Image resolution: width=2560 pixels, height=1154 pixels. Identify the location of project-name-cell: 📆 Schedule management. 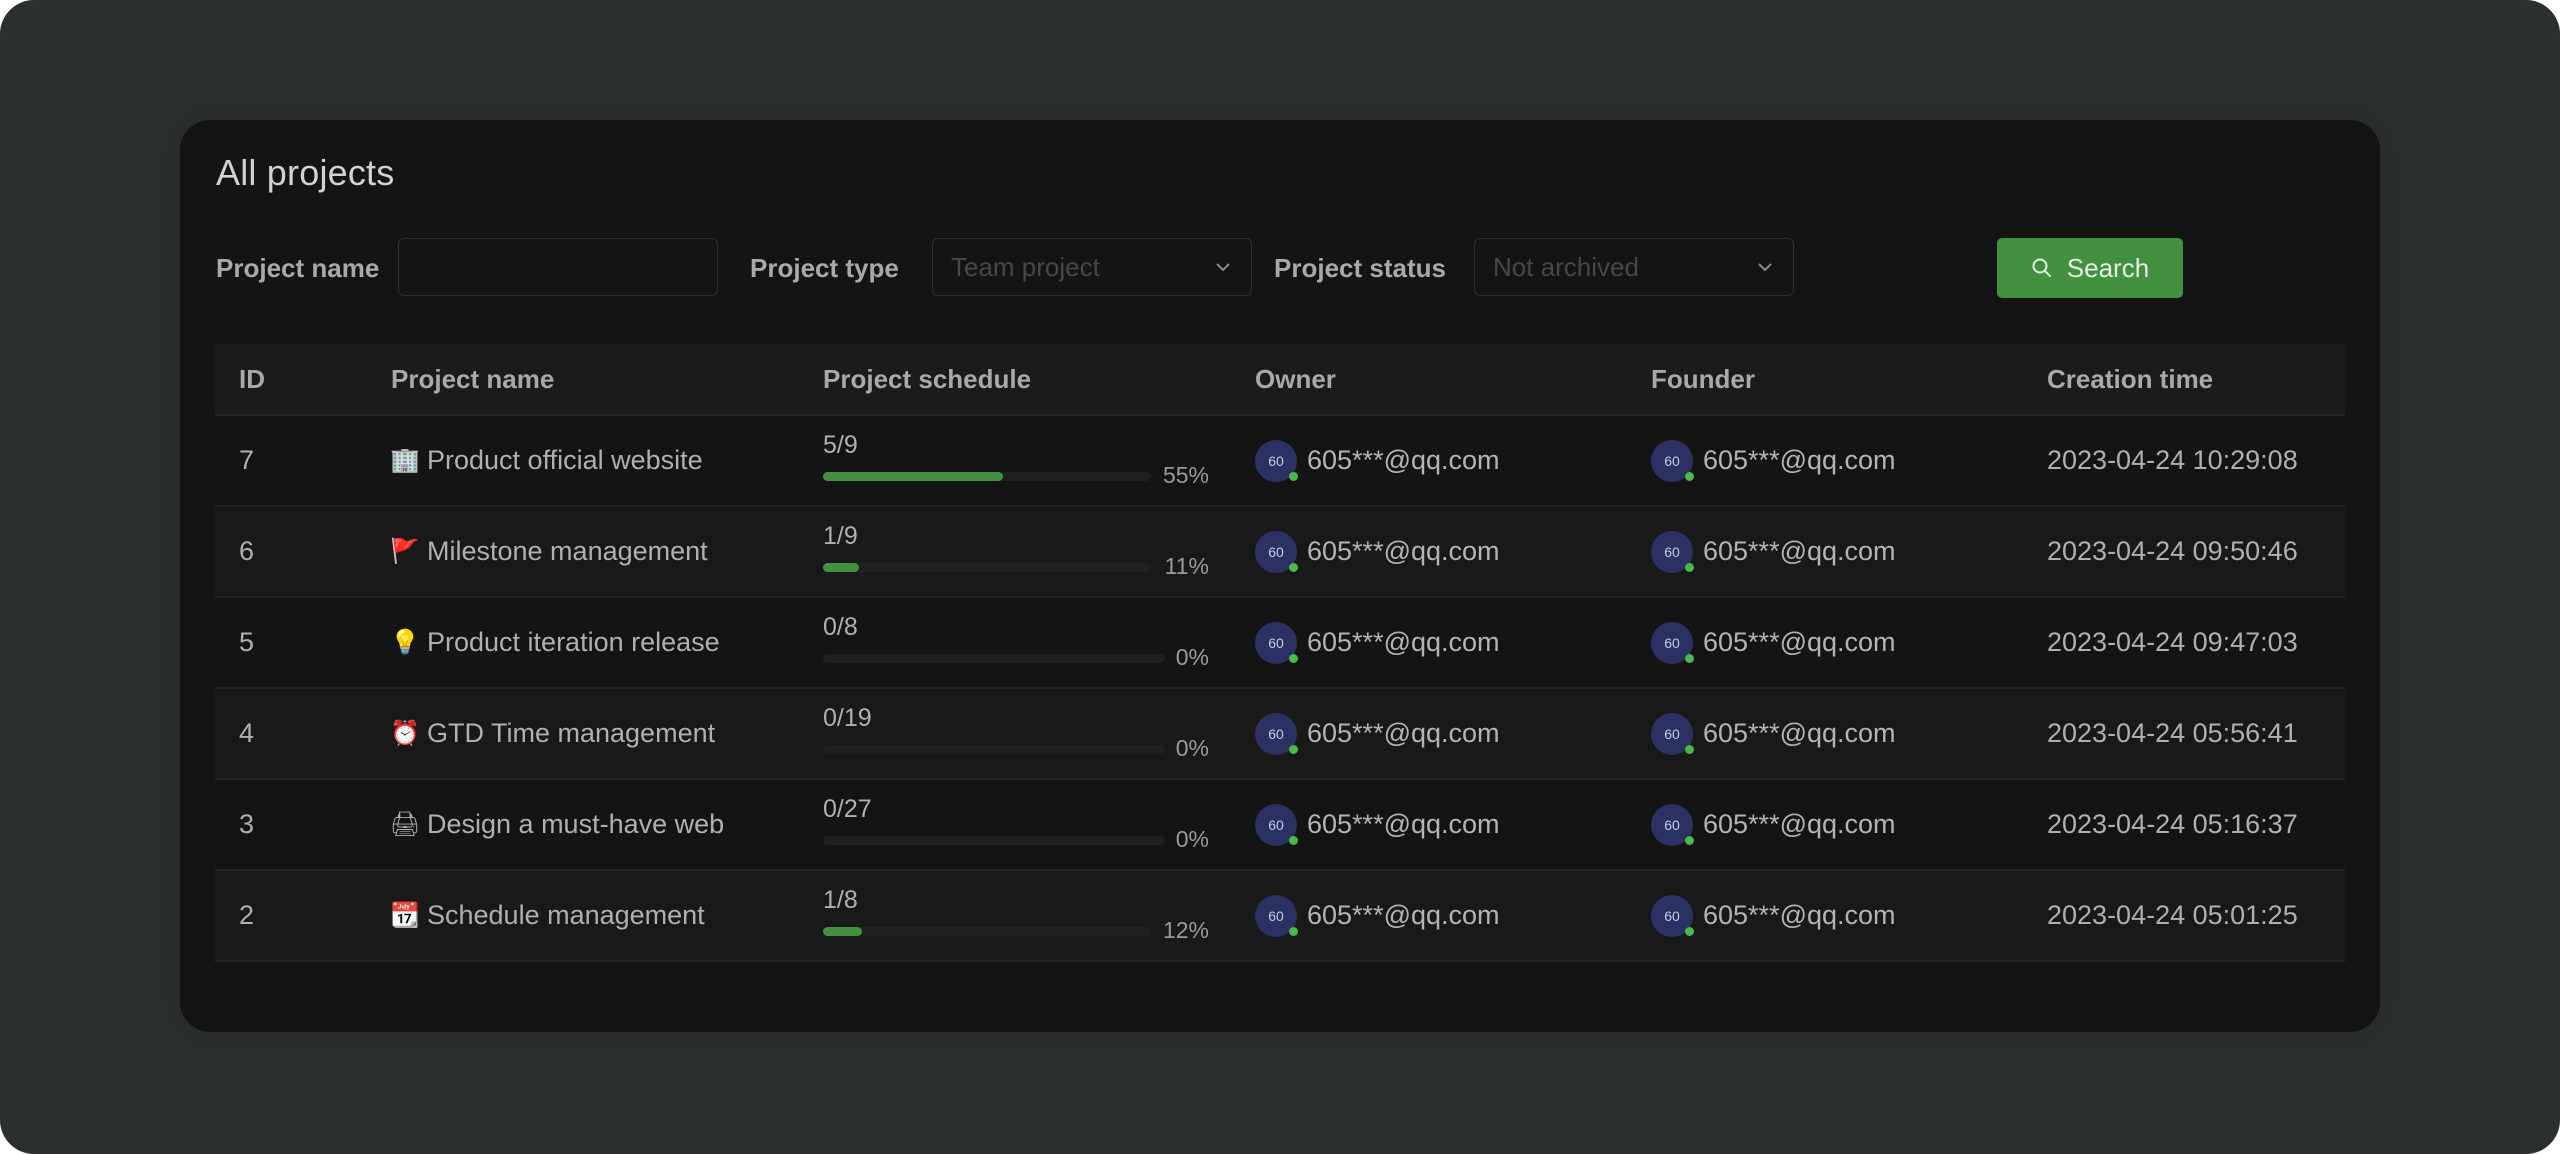
(547, 915).